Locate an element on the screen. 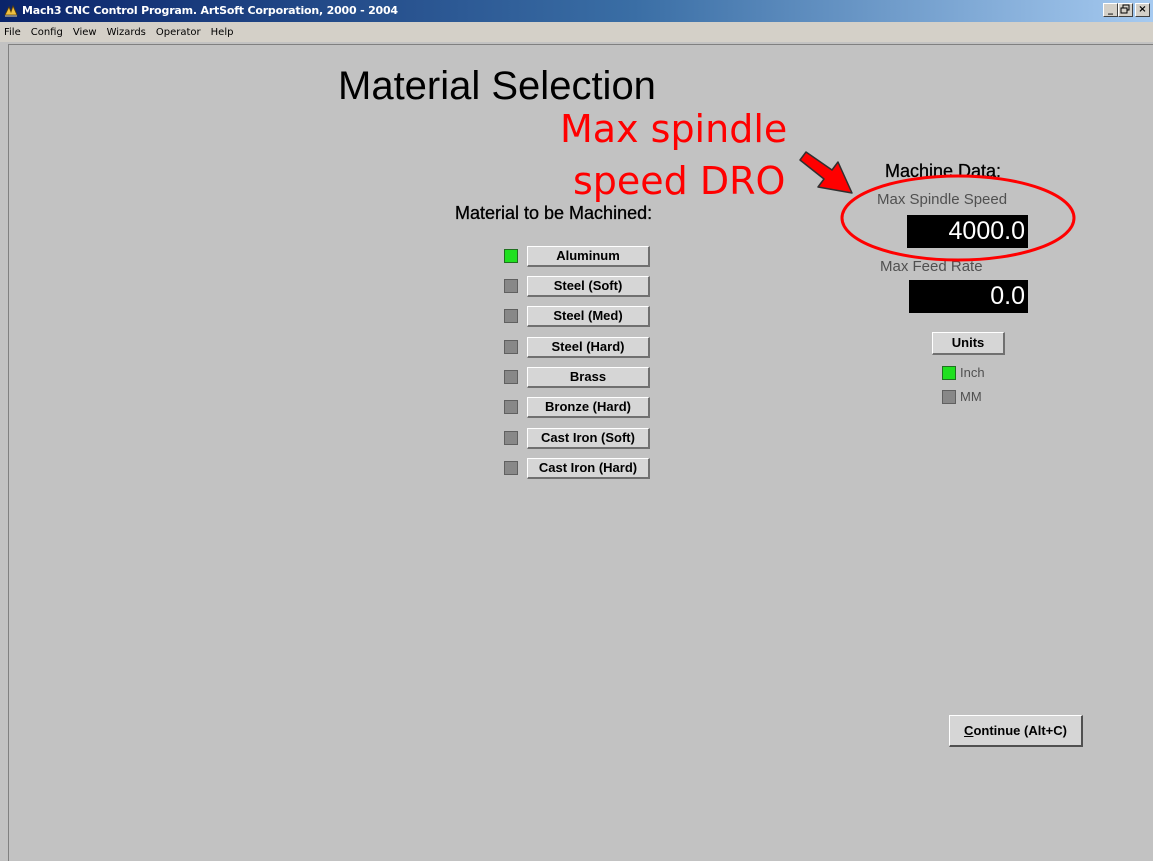 The height and width of the screenshot is (861, 1153). material-row-cast-iron-soft: Cast Iron (Soft) is located at coordinates (577, 438).